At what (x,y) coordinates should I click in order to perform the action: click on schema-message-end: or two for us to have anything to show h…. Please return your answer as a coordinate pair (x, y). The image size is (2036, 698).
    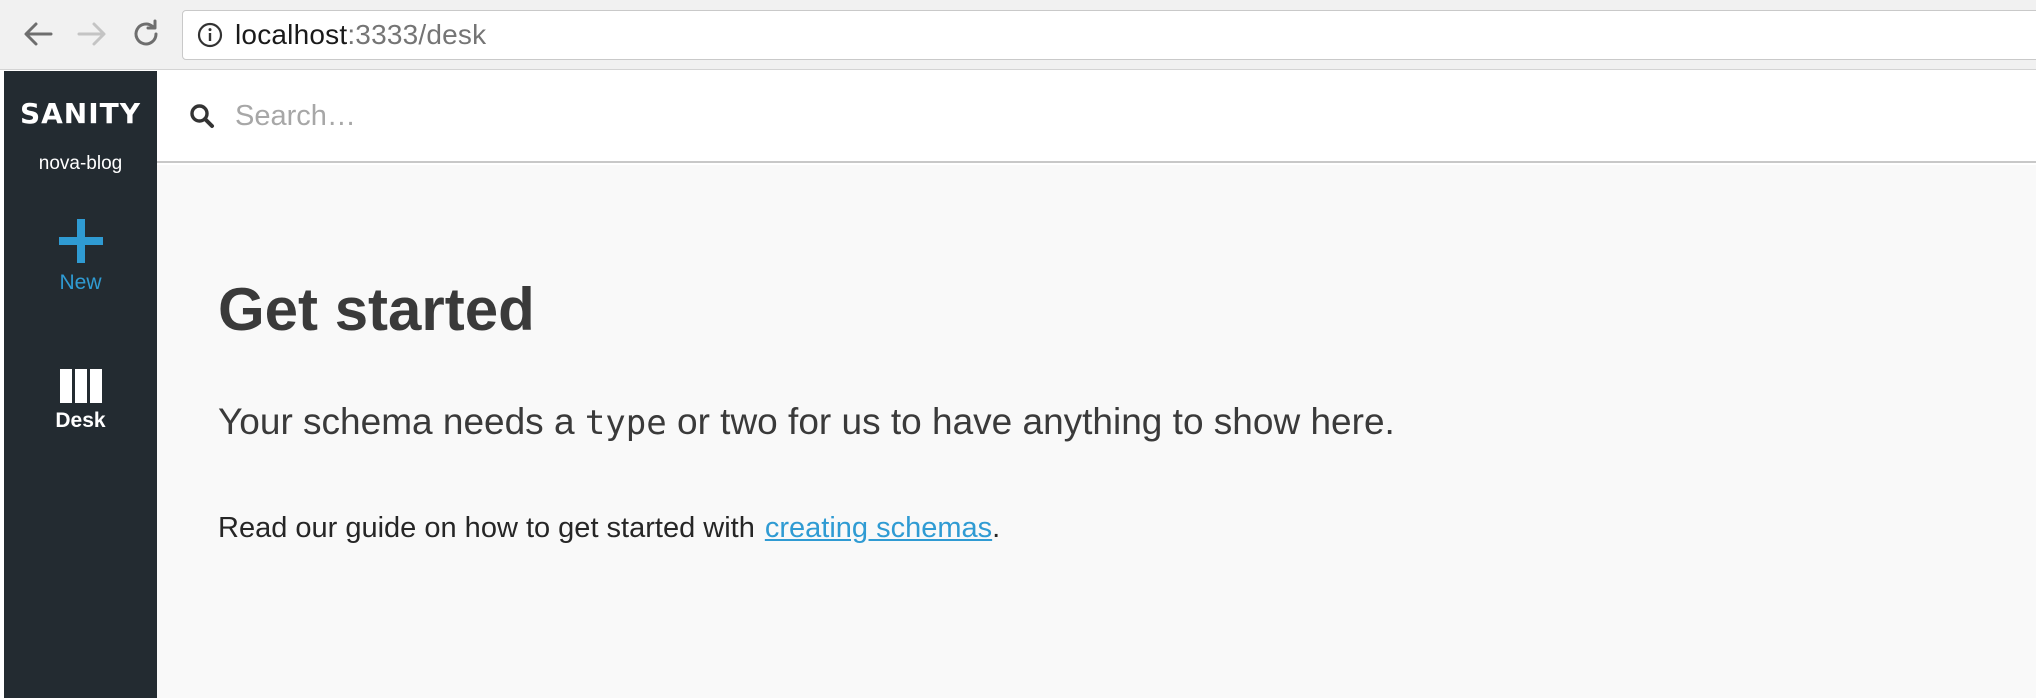
    Looking at the image, I should click on (1030, 421).